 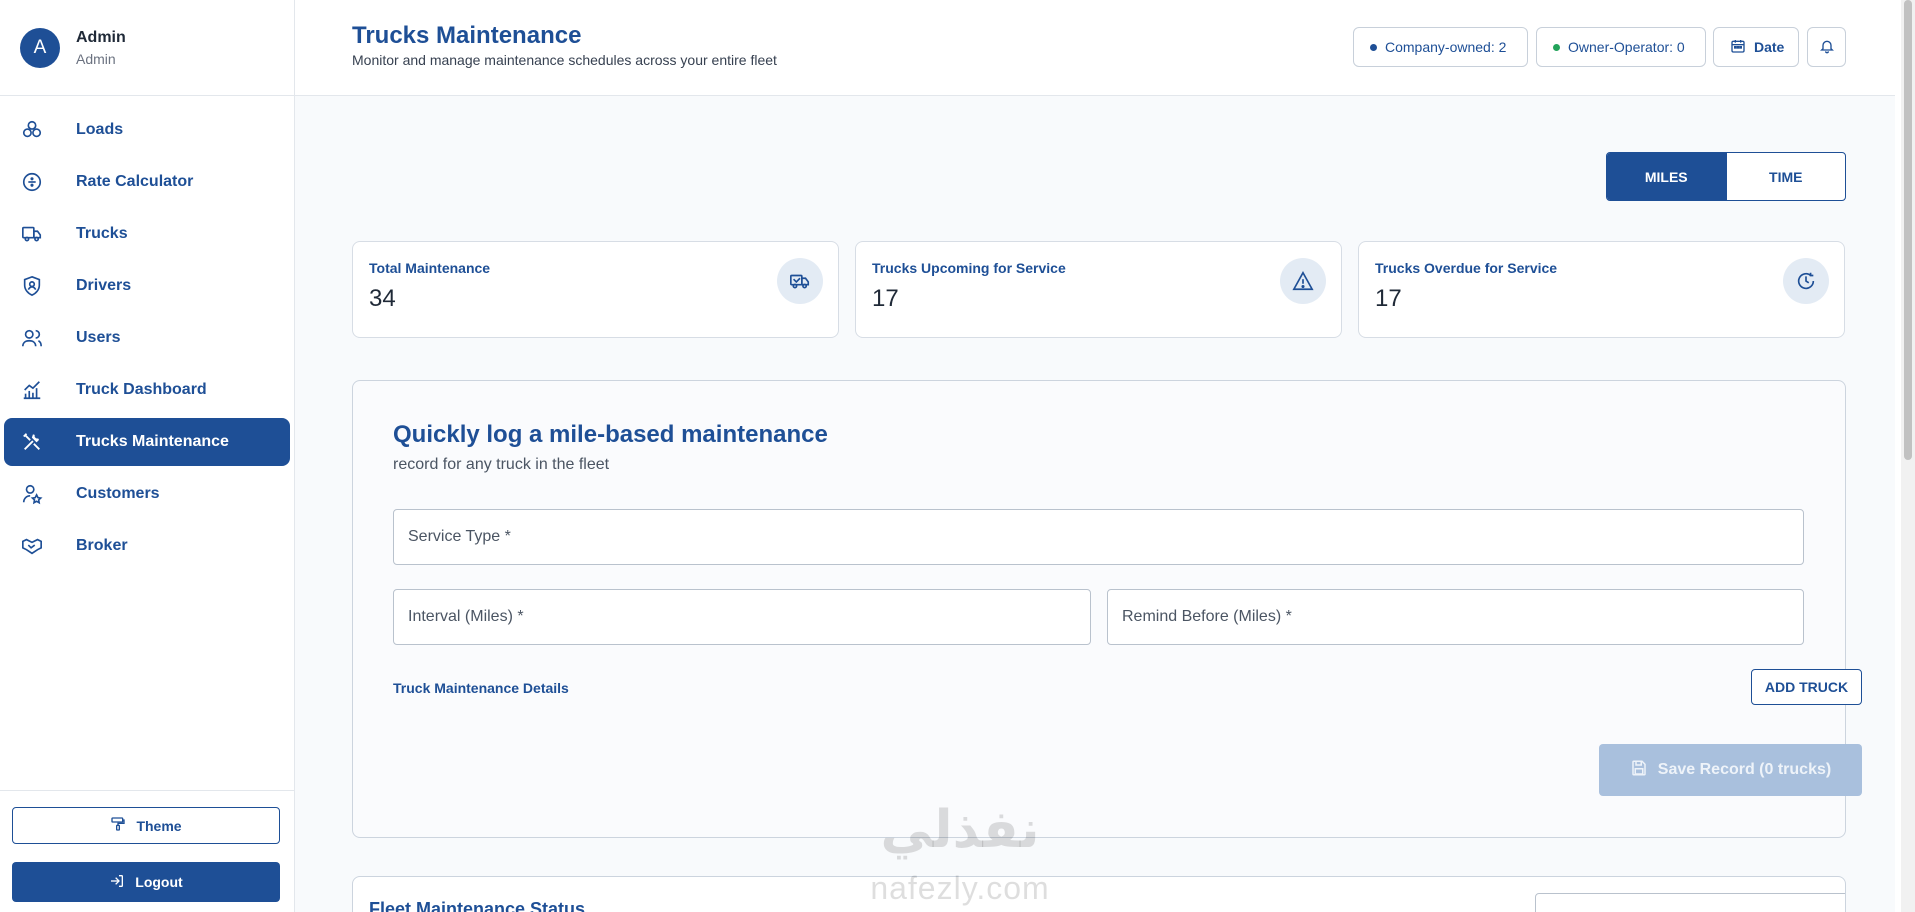 I want to click on sidebar-item-customers: Customers, so click(x=147, y=494).